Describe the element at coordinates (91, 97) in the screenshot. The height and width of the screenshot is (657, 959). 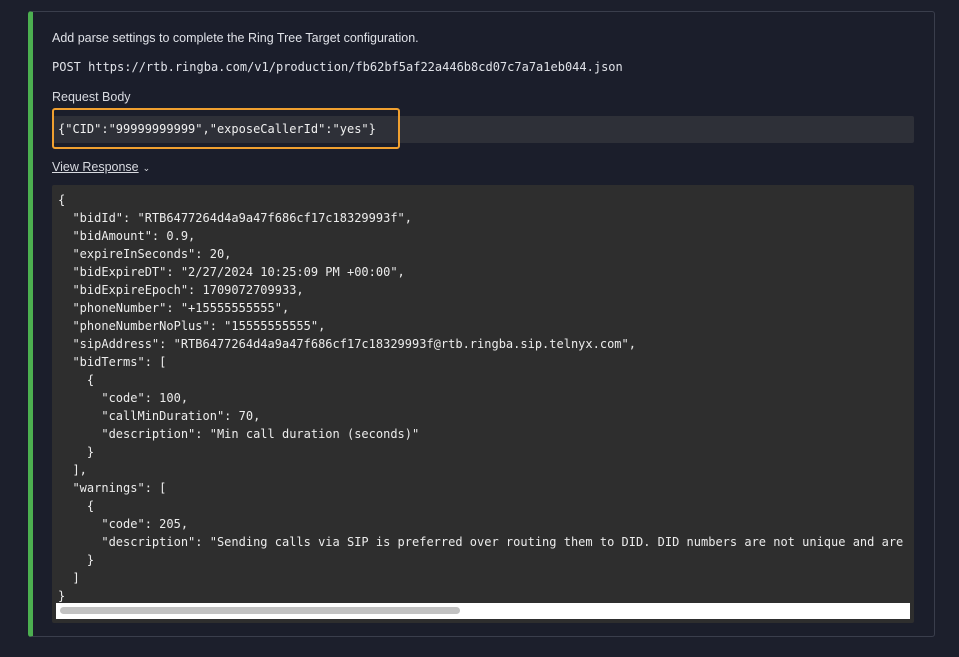
I see `request-body-label: Request Body` at that location.